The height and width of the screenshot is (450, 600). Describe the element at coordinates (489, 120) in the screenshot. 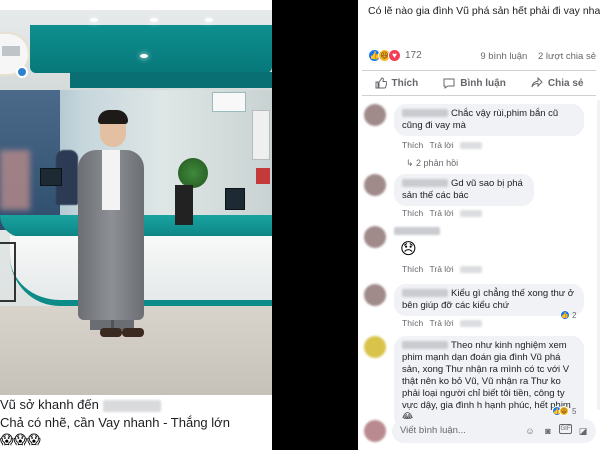

I see `comment-bubble: Chắc vậy rùi,phim bắn cũ cũng đi vay mà` at that location.